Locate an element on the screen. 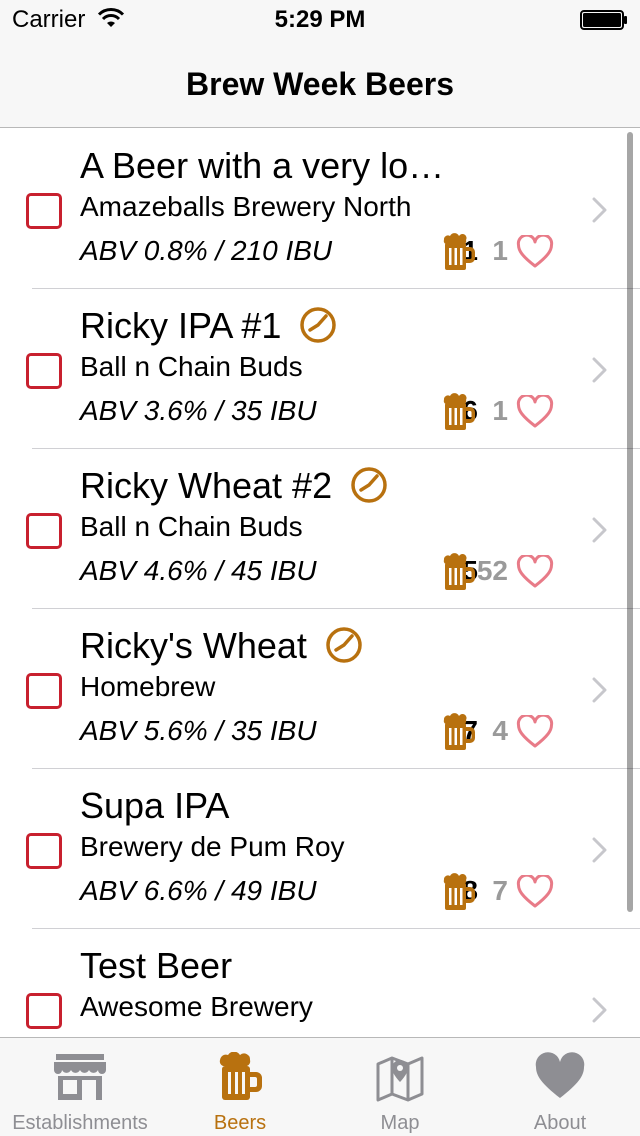 Image resolution: width=640 pixels, height=1136 pixels. beer-name-text: Test Beer is located at coordinates (156, 965).